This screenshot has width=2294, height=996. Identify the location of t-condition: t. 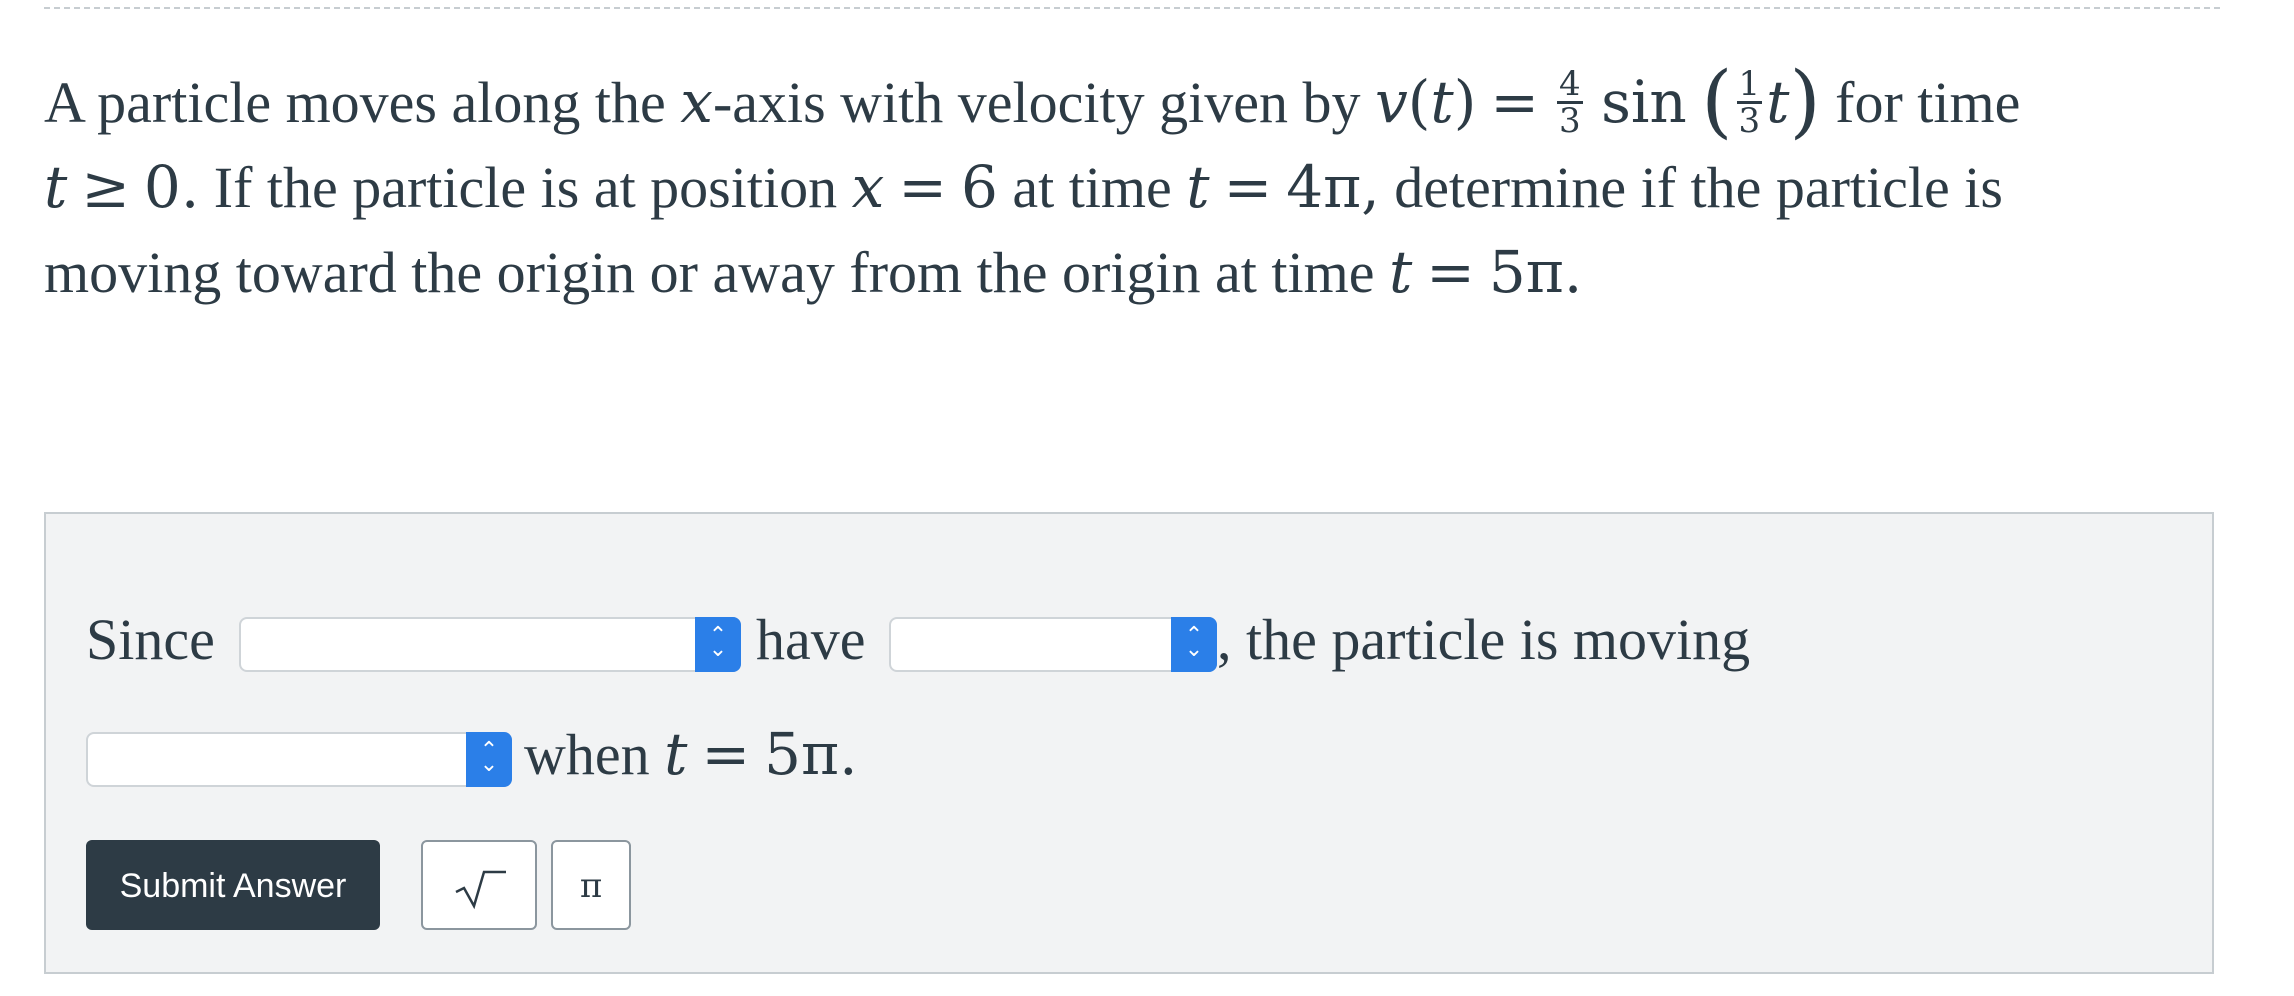
(56, 187).